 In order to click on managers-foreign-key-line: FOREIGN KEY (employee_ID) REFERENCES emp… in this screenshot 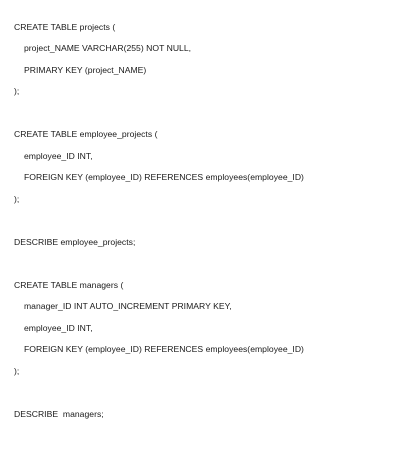, I will do `click(164, 349)`.